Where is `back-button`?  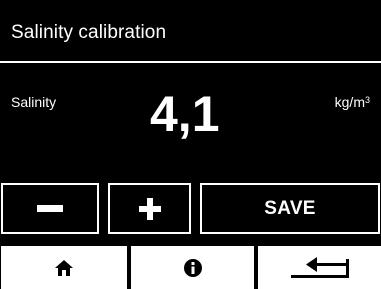 back-button is located at coordinates (319, 267).